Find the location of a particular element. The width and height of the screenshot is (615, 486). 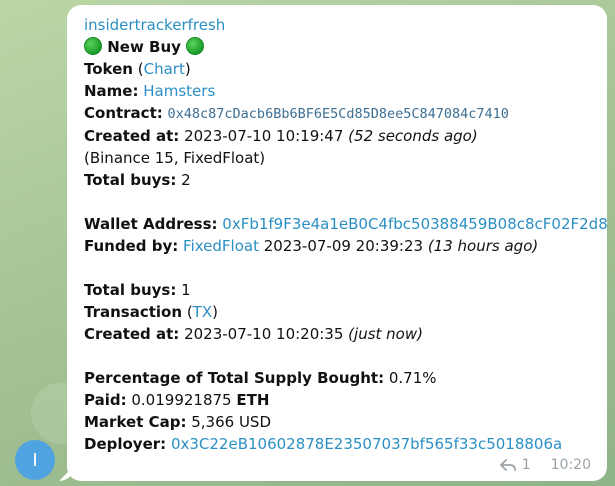

paren-close: ) is located at coordinates (187, 69).